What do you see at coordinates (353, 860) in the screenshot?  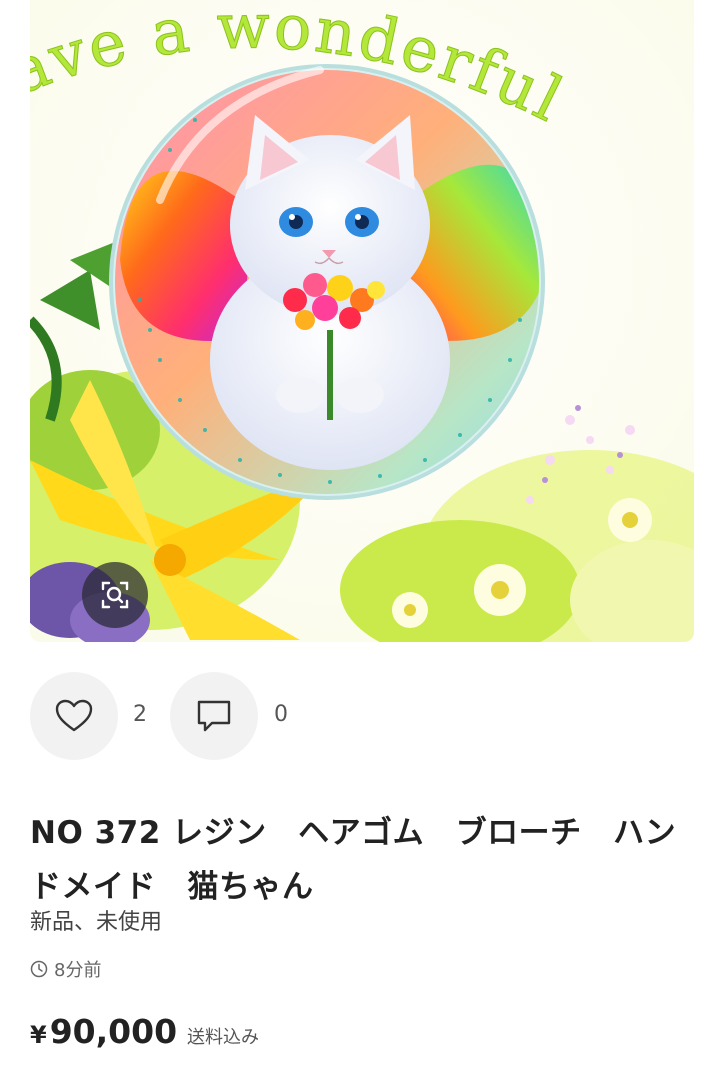 I see `product-title: NO 372 レジン ヘアゴム ブローチ ハンドメイド 猫ちゃん` at bounding box center [353, 860].